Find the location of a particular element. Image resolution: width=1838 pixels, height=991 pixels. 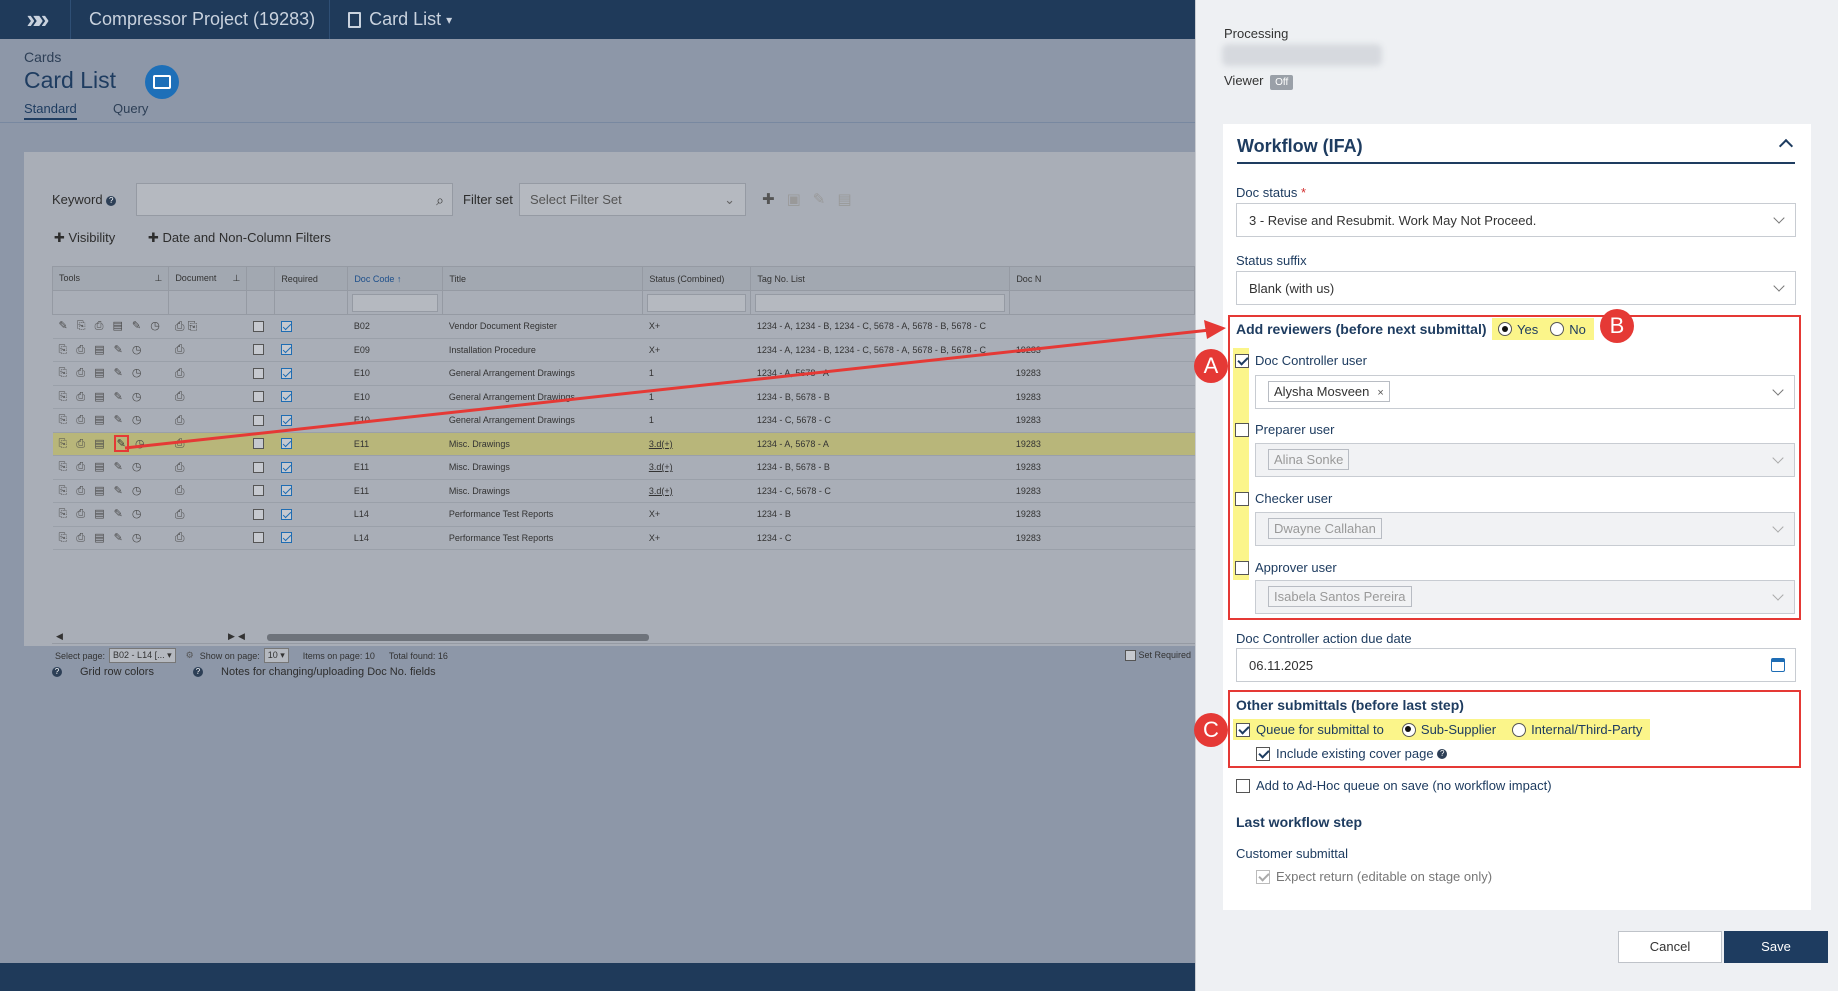

grid-row-colors-link: ? Grid row colors is located at coordinates (112, 672).